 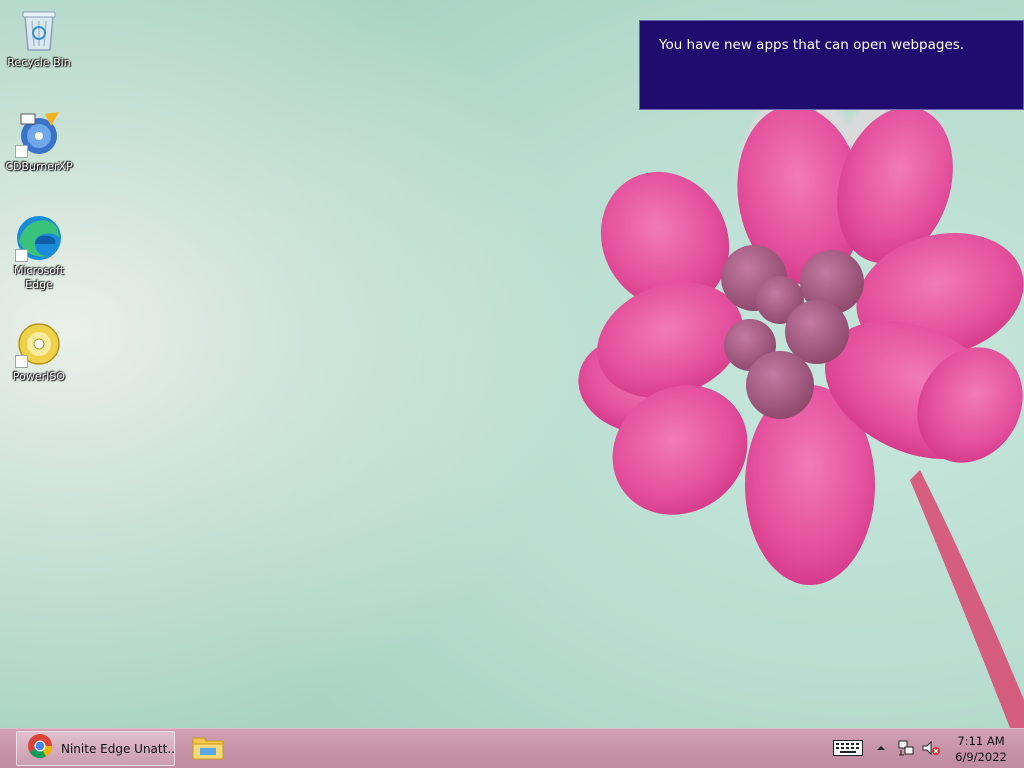 I want to click on taskbar: Ninite Edge Unatt... 7:11 AM 6/9/2022, so click(x=512, y=748).